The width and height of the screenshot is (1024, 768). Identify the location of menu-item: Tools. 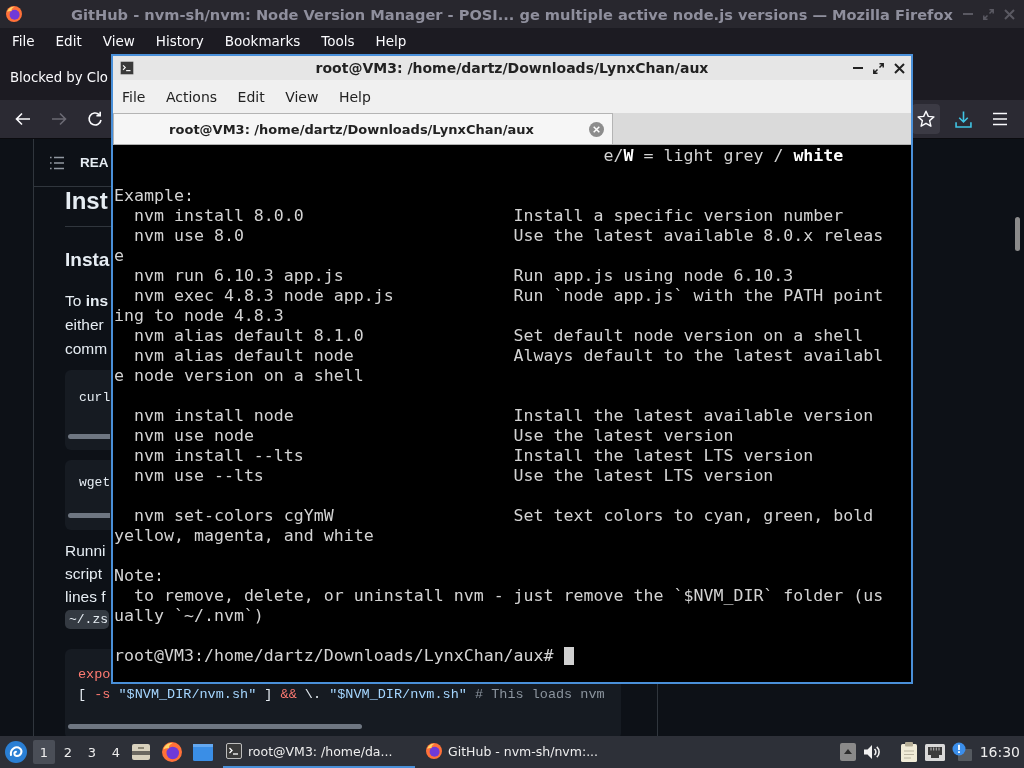
(338, 41).